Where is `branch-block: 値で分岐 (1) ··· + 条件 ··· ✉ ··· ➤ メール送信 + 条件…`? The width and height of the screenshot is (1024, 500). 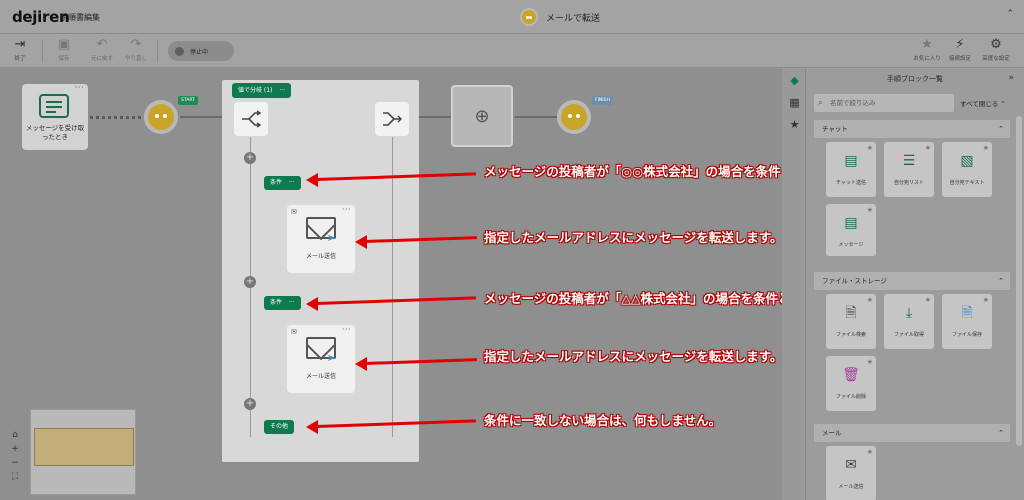
branch-block: 値で分岐 (1) ··· + 条件 ··· ✉ ··· ➤ メール送信 + 条件… is located at coordinates (320, 271).